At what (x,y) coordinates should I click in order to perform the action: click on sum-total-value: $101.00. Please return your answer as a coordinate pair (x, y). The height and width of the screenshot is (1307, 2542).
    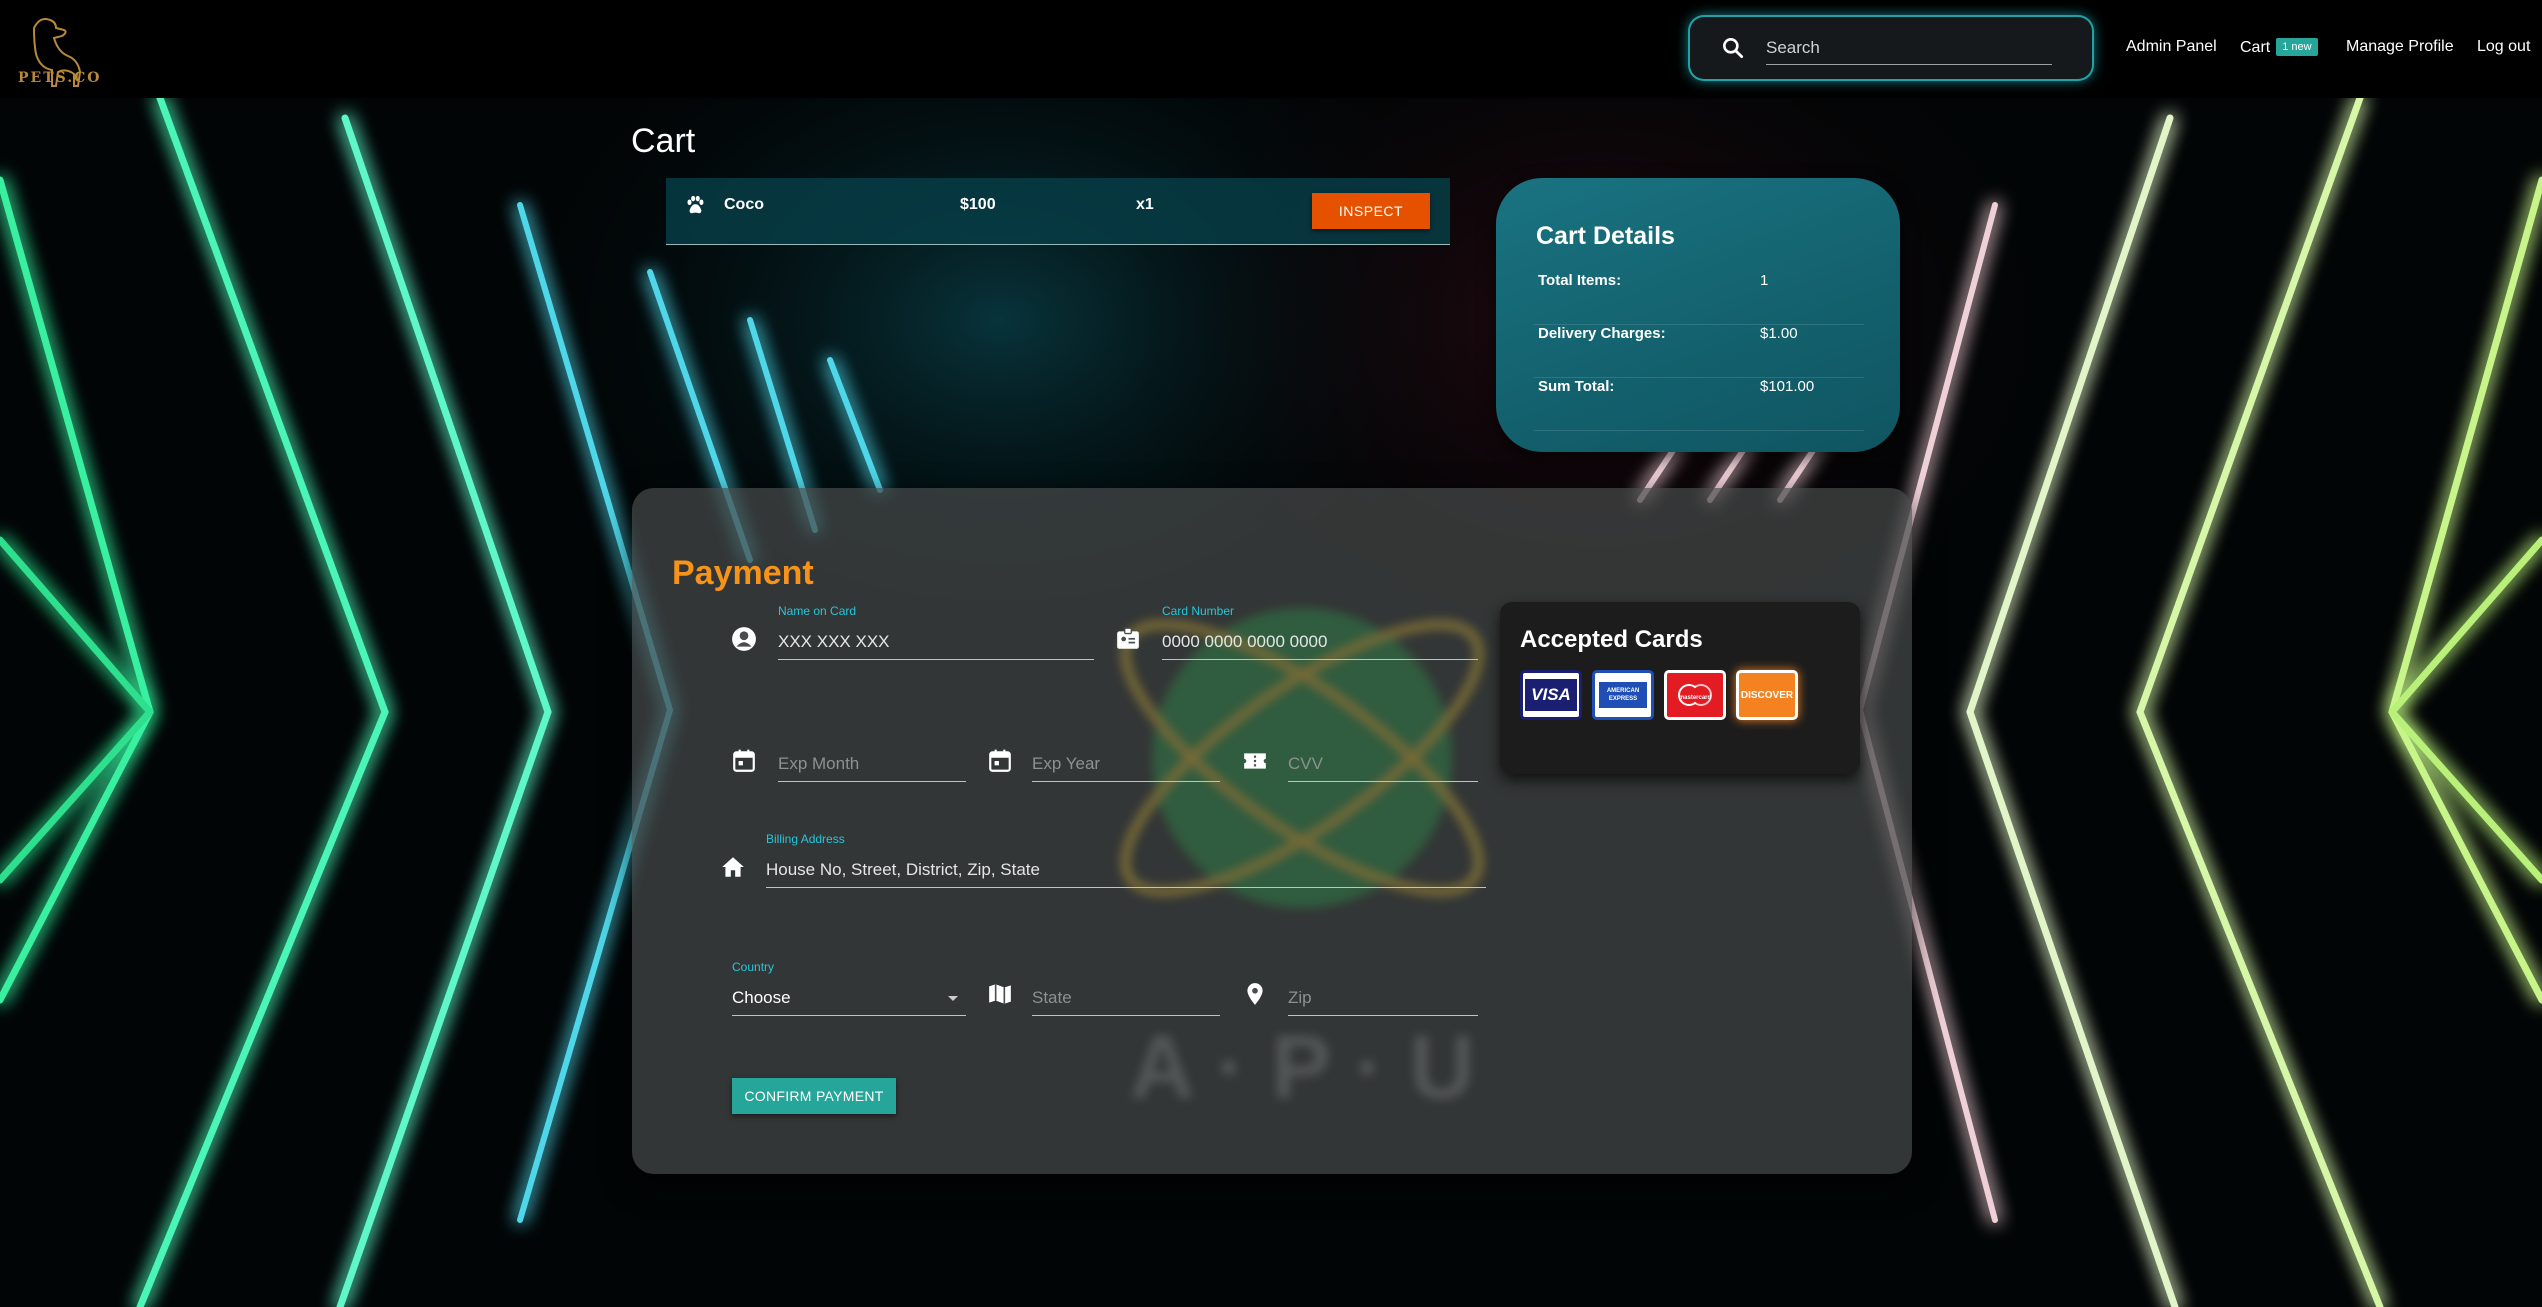
    Looking at the image, I should click on (1787, 386).